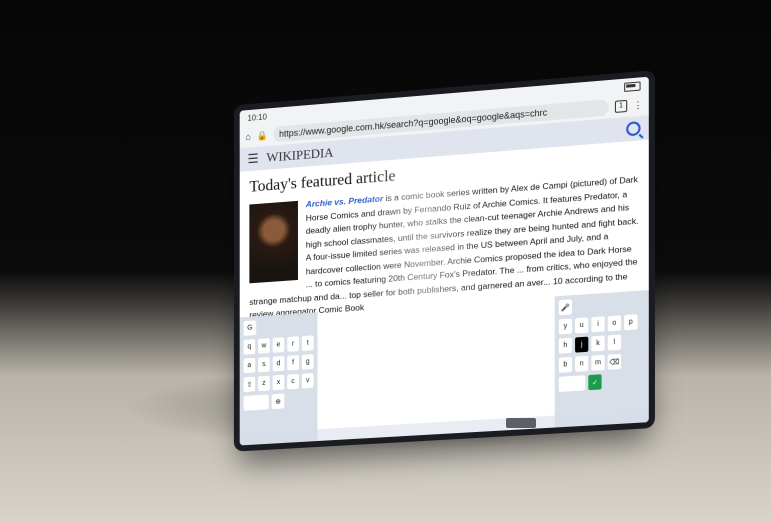 This screenshot has width=771, height=522. I want to click on tab-switcher-button: 1, so click(621, 106).